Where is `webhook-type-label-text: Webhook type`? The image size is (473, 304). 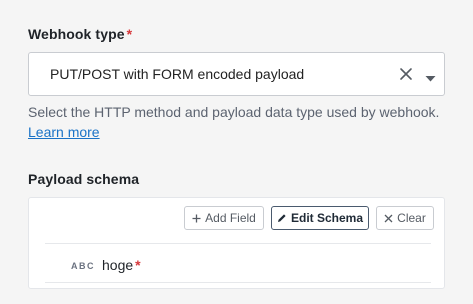 webhook-type-label-text: Webhook type is located at coordinates (76, 34).